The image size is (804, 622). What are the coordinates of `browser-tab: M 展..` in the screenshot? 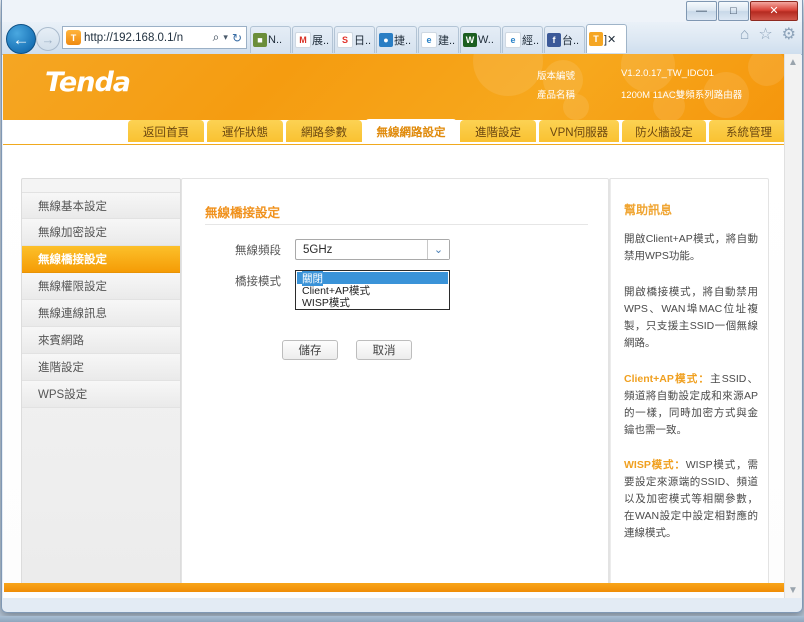 It's located at (312, 39).